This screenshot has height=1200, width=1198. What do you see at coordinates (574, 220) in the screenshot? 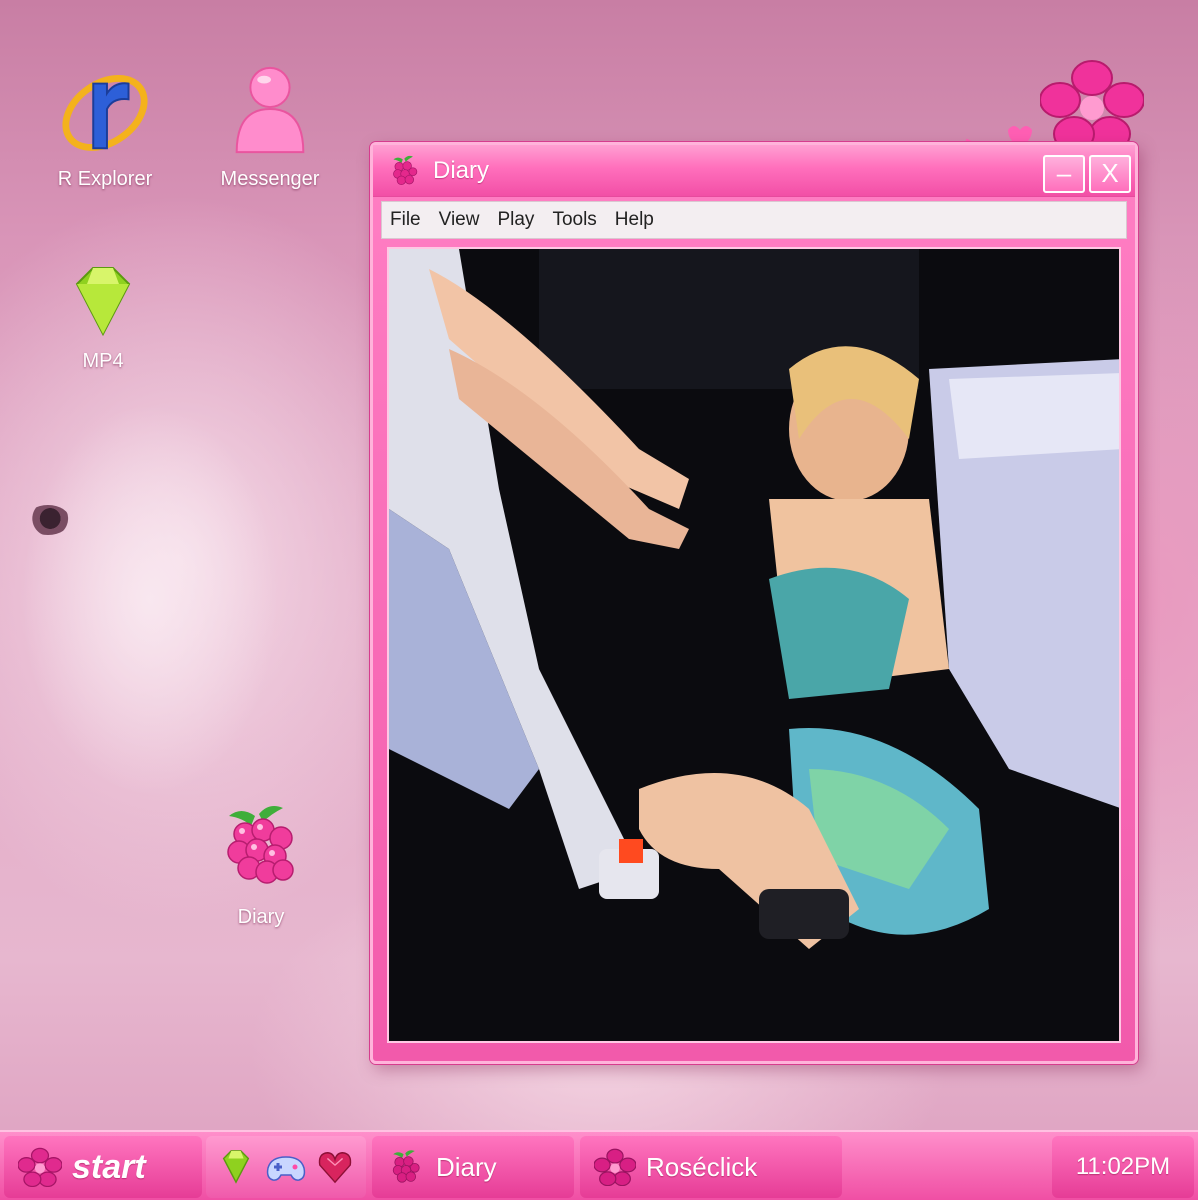
I see `menu-tools: Tools` at bounding box center [574, 220].